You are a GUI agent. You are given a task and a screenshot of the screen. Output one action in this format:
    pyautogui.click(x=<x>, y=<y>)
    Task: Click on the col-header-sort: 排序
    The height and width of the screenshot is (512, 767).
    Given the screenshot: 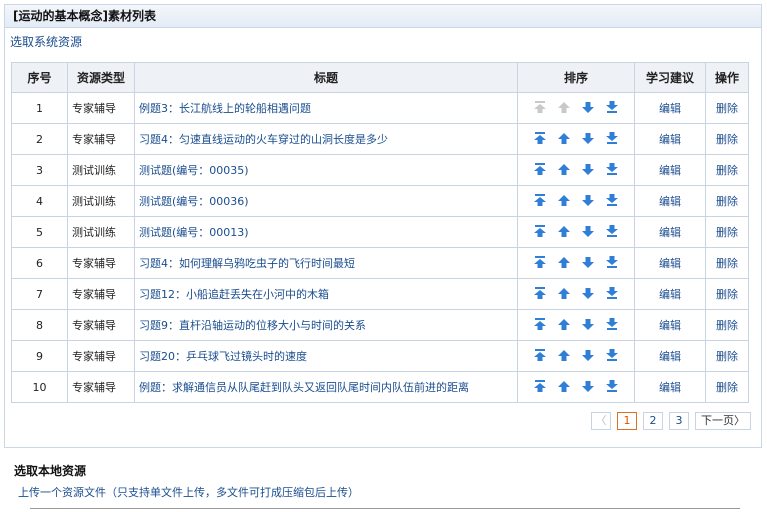 What is the action you would take?
    pyautogui.click(x=576, y=77)
    